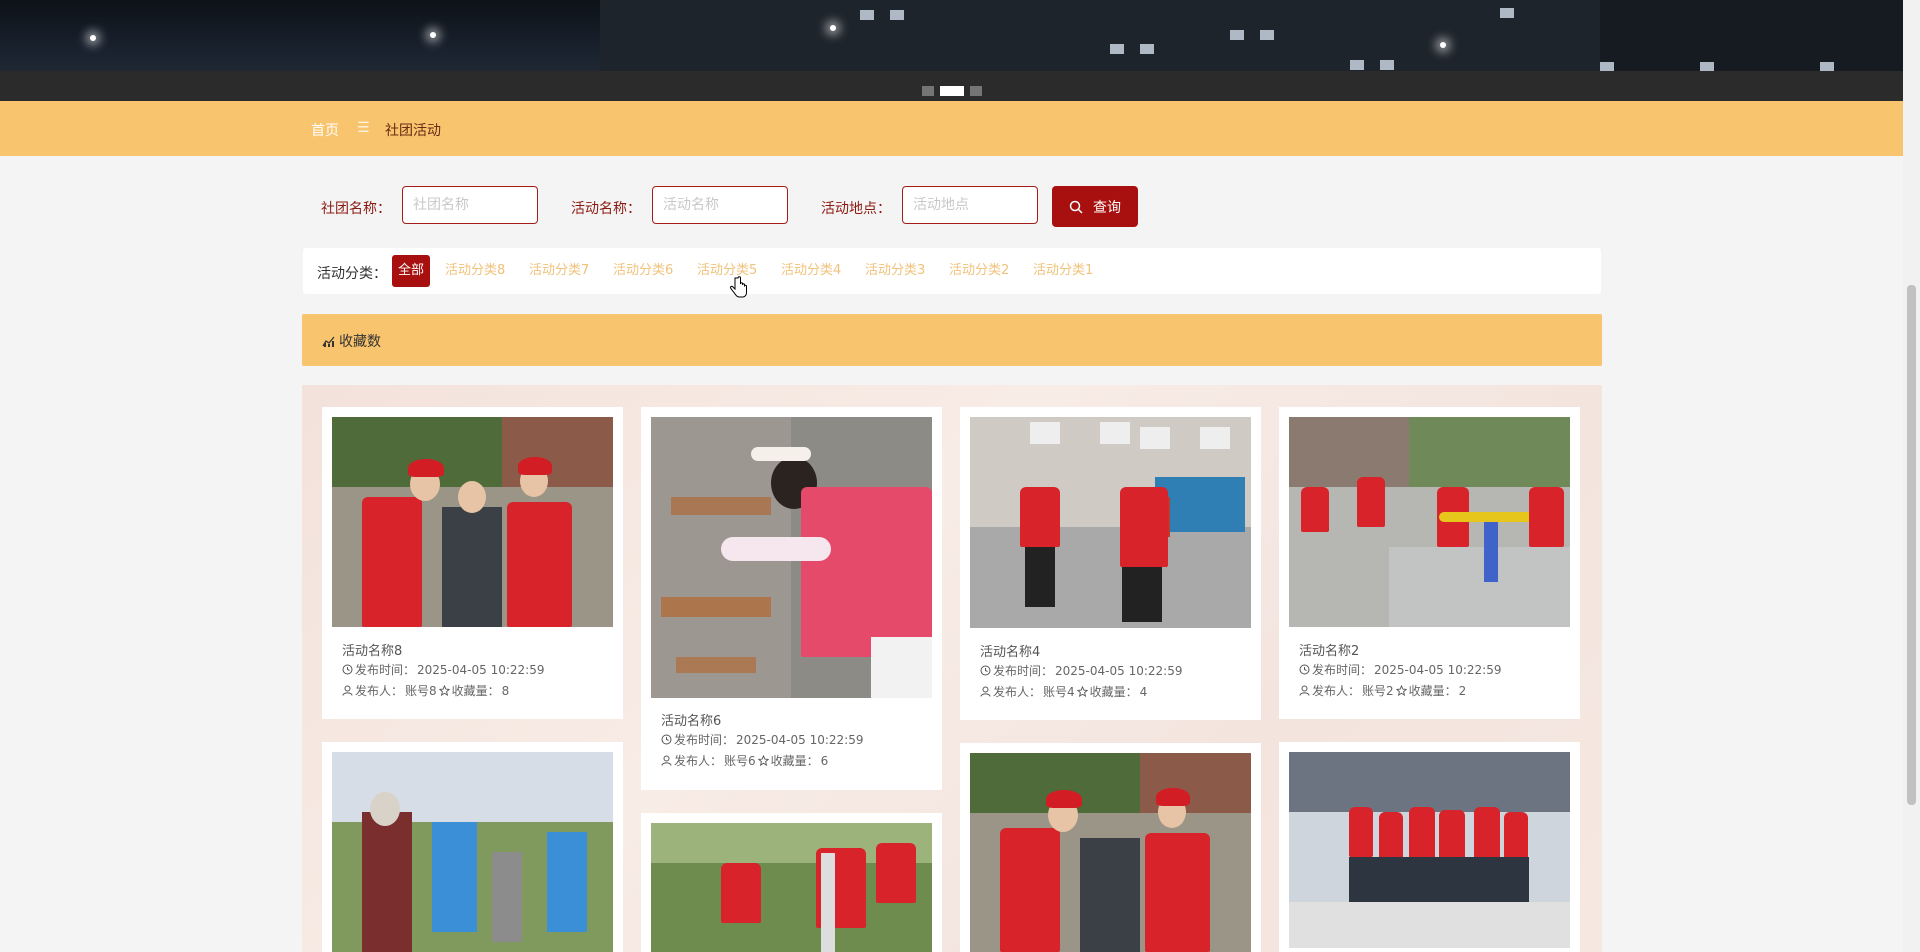 Image resolution: width=1920 pixels, height=952 pixels. I want to click on category-3: 活动分类3, so click(895, 271).